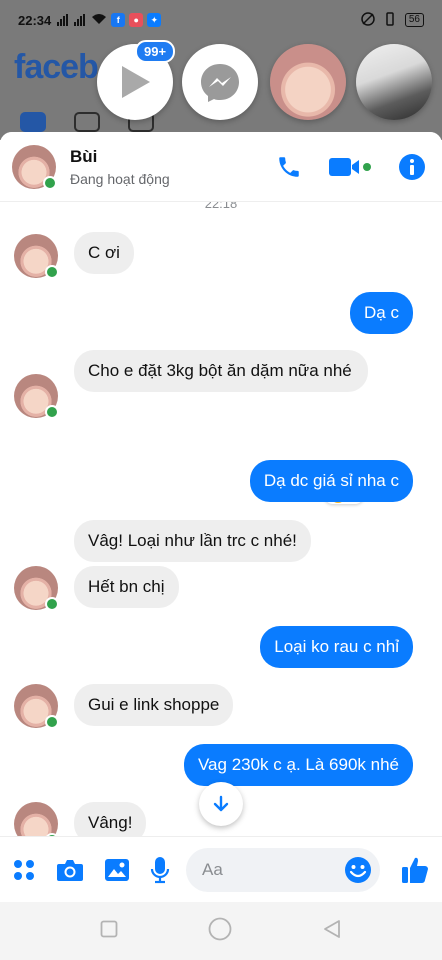 The image size is (442, 960). Describe the element at coordinates (192, 541) in the screenshot. I see `message-bubble-incoming: Vâg! Loại như lần trc c nhé!` at that location.